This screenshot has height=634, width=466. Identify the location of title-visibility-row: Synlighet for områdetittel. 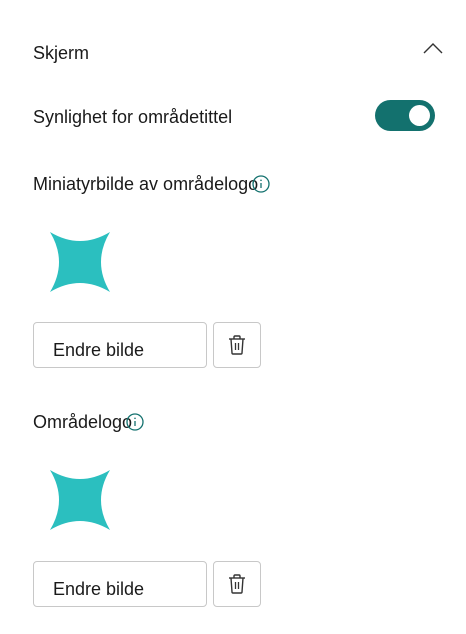
(234, 116).